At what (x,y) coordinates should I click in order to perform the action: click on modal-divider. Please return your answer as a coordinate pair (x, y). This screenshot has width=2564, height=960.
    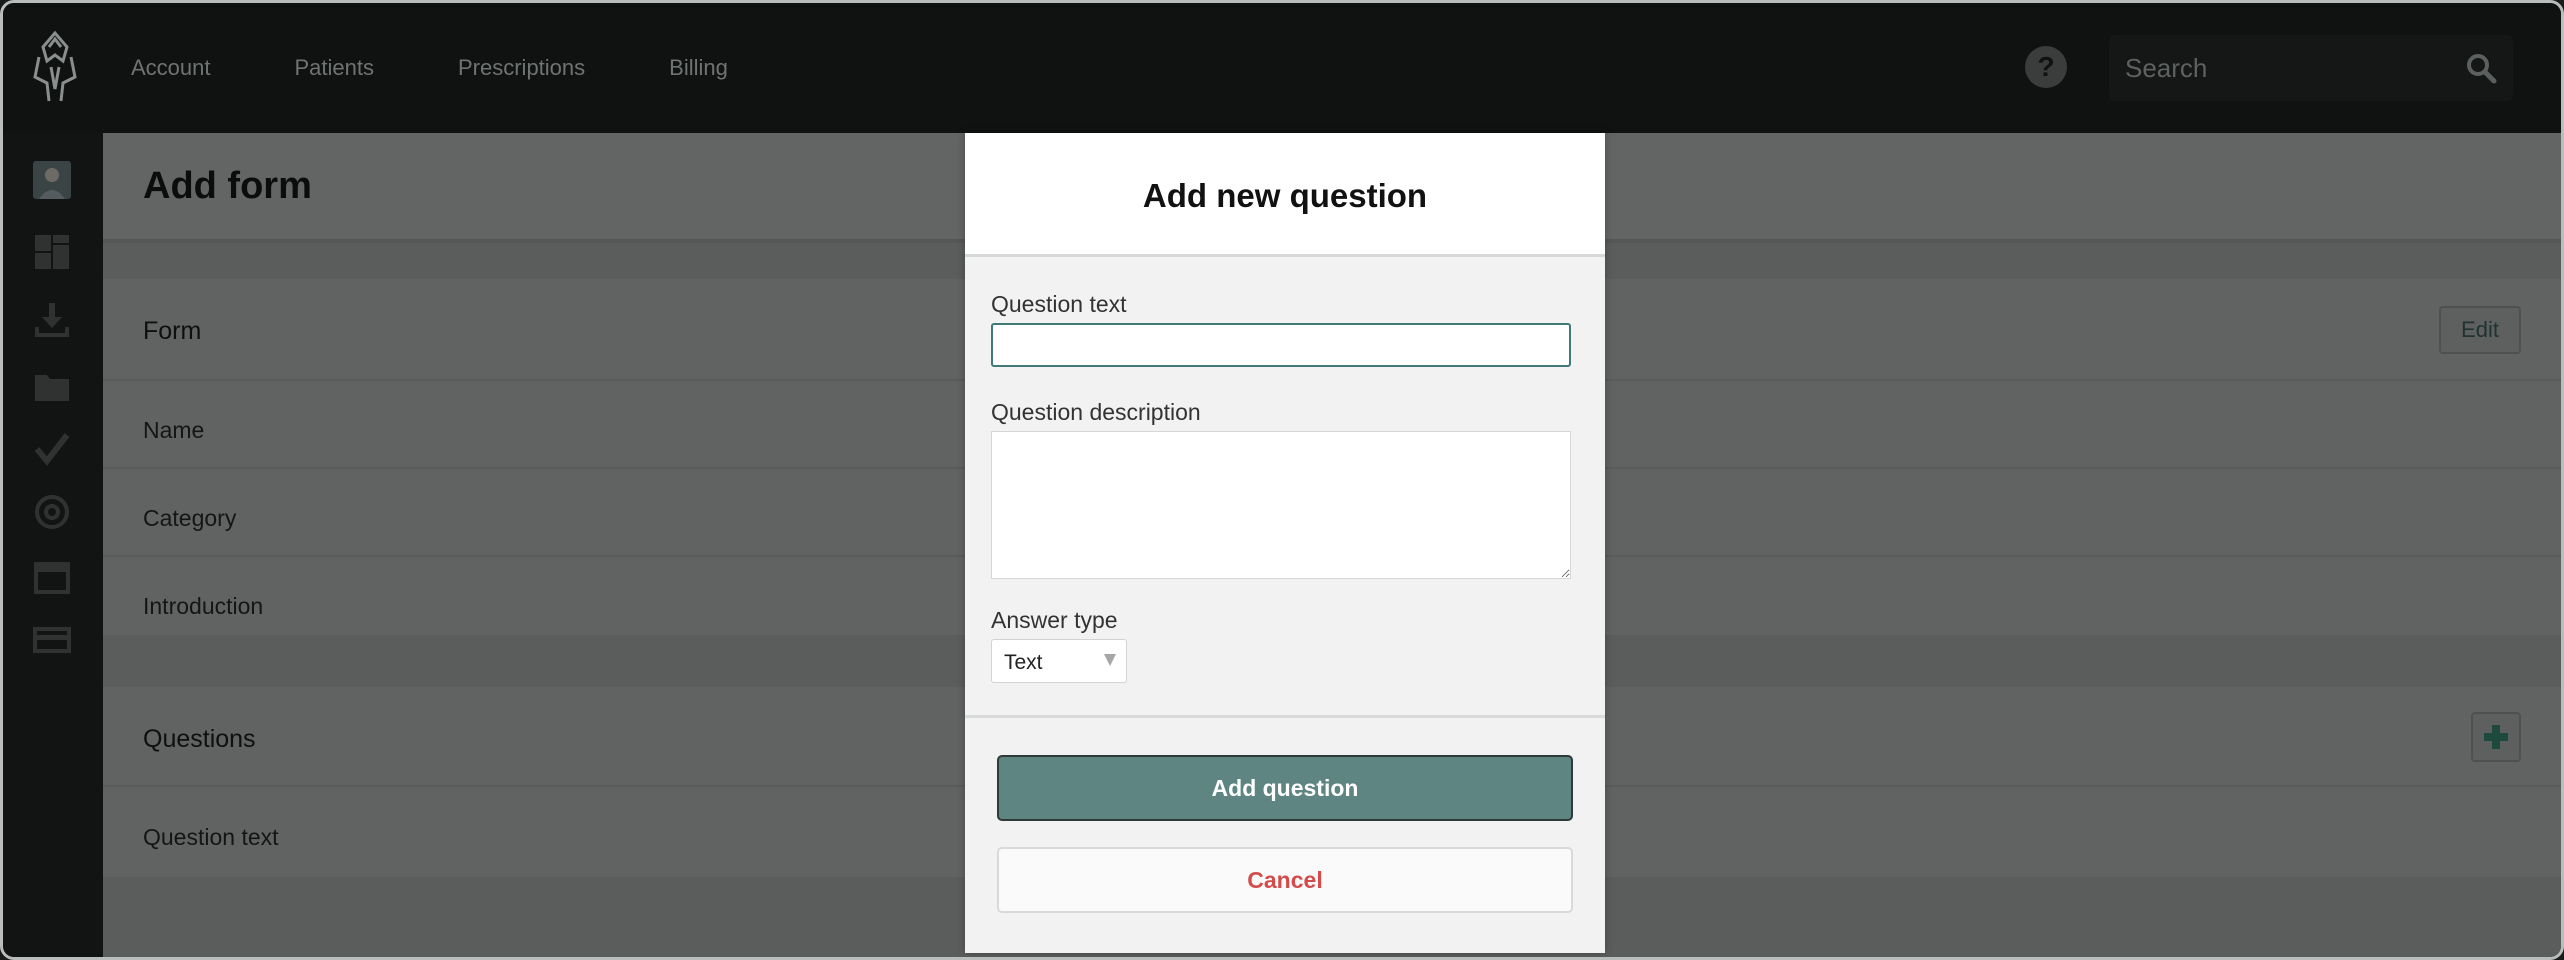
    Looking at the image, I should click on (1285, 716).